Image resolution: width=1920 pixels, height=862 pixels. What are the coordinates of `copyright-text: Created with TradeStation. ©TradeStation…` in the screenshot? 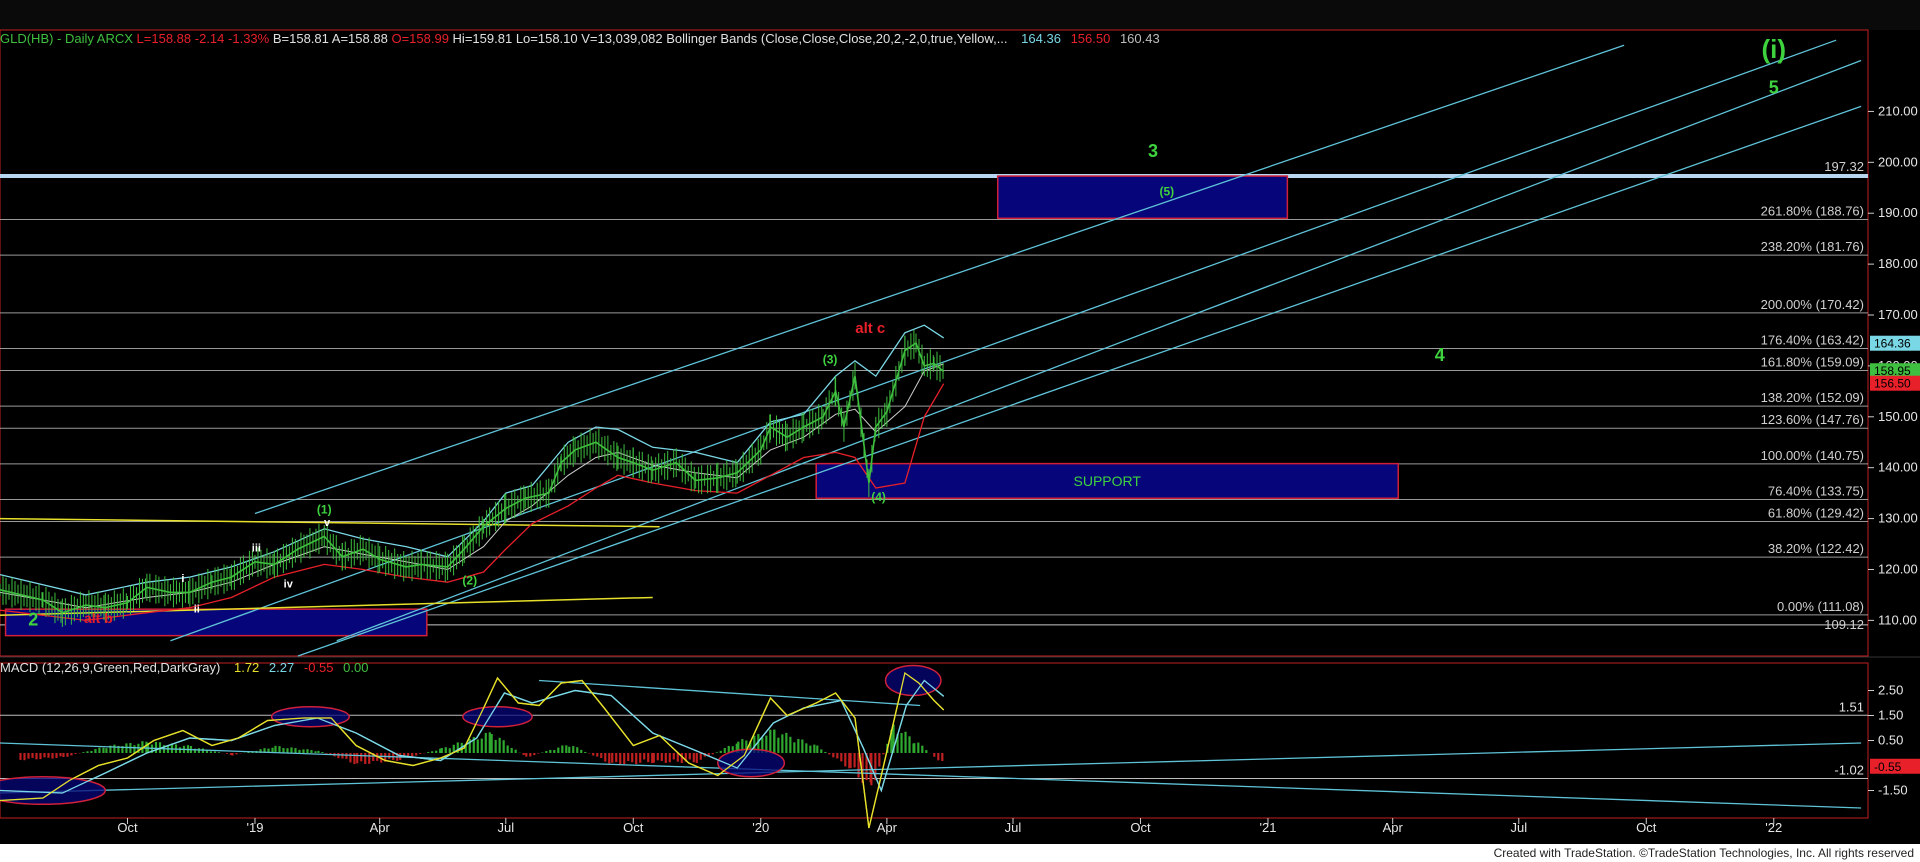 It's located at (1703, 853).